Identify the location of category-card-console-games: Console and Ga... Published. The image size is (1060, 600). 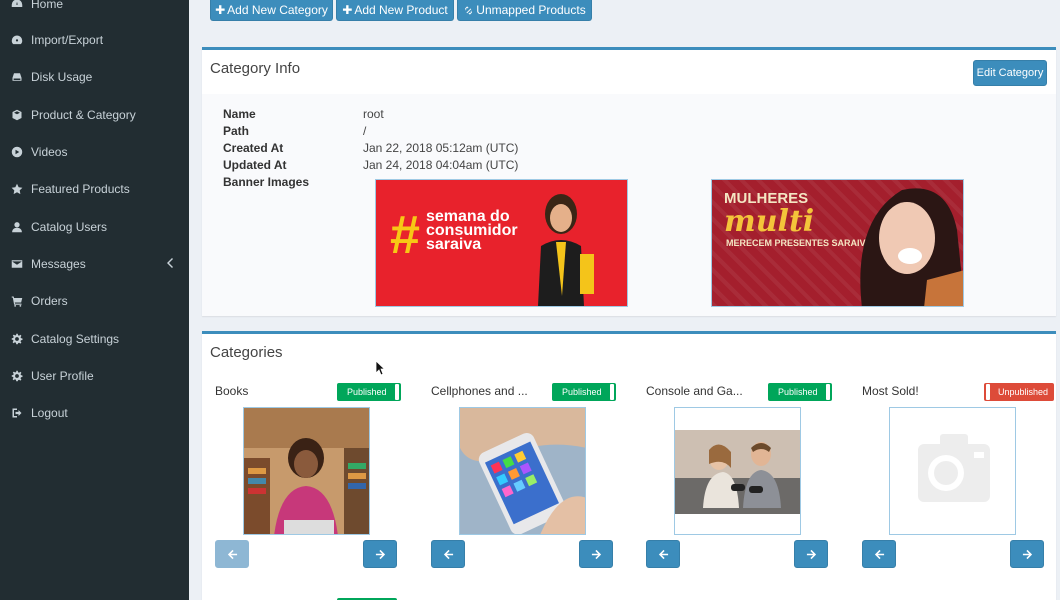
(737, 475).